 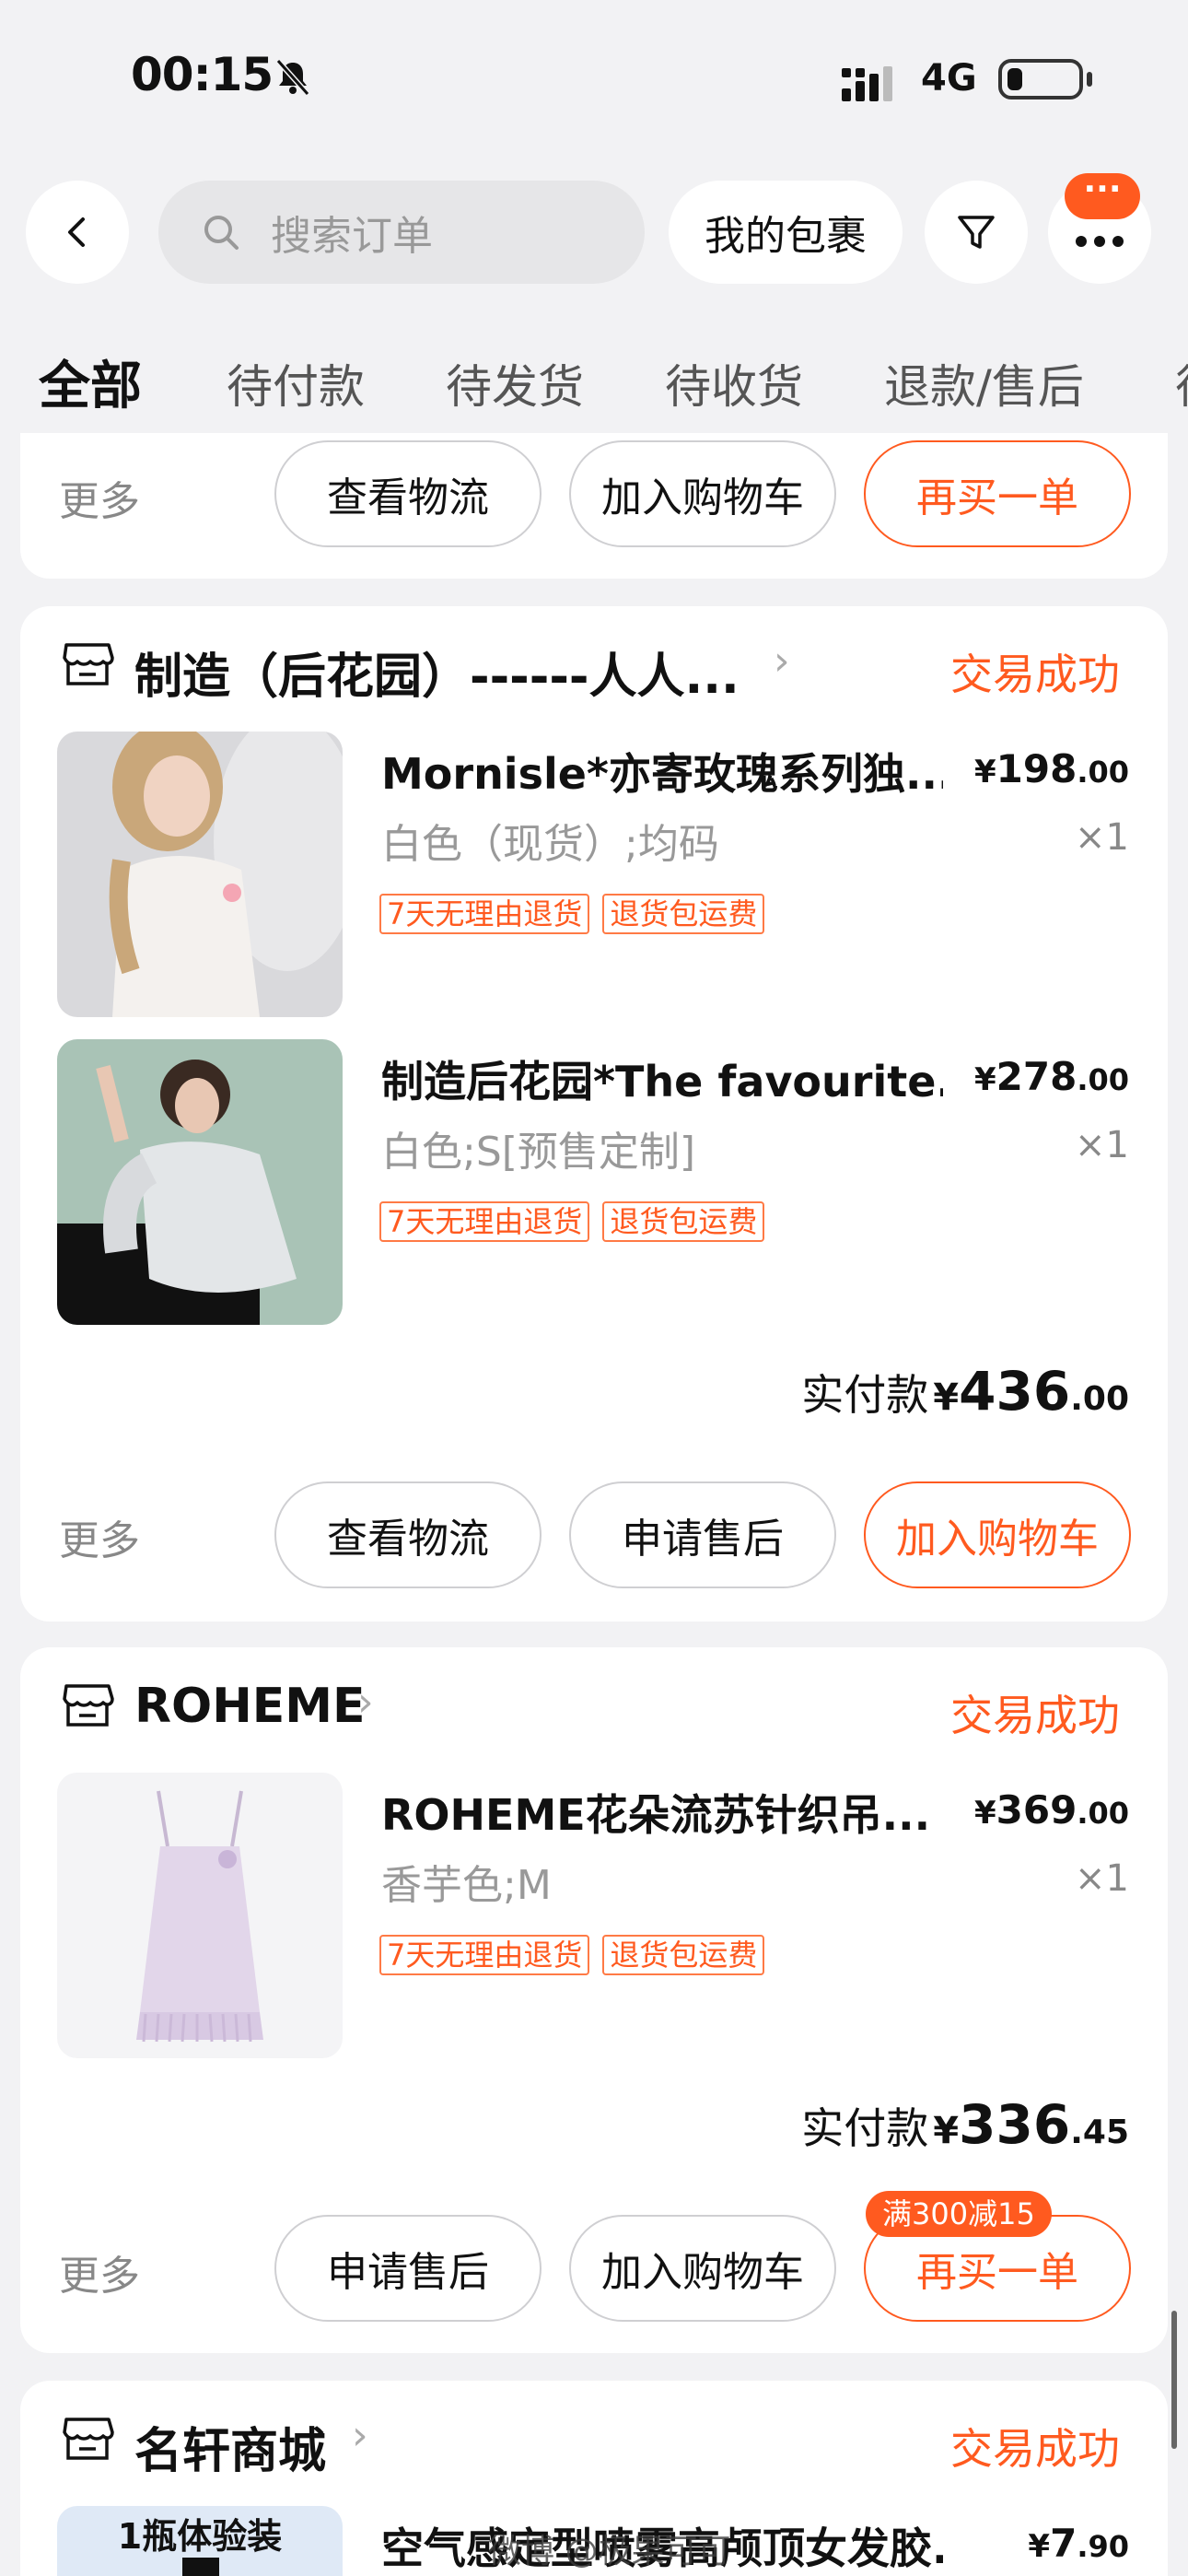 I want to click on tab-all: 全部, so click(x=90, y=382).